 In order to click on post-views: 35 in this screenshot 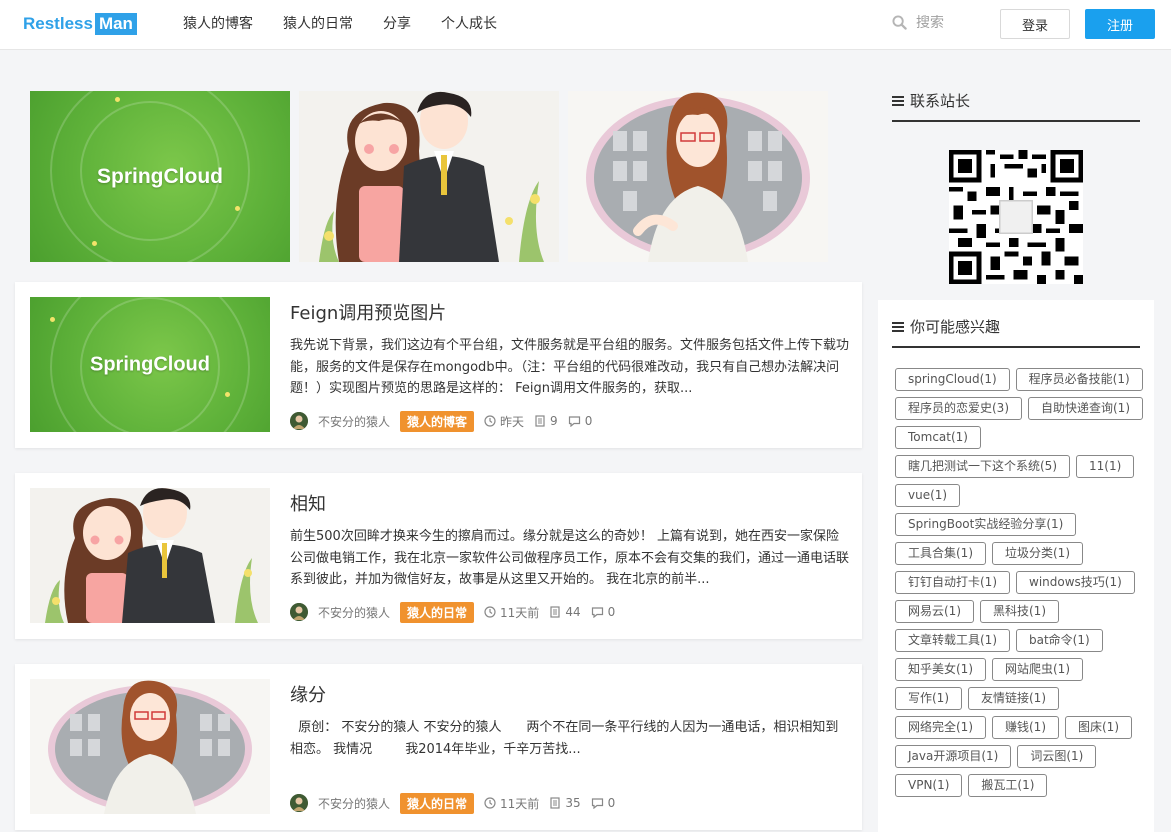, I will do `click(565, 803)`.